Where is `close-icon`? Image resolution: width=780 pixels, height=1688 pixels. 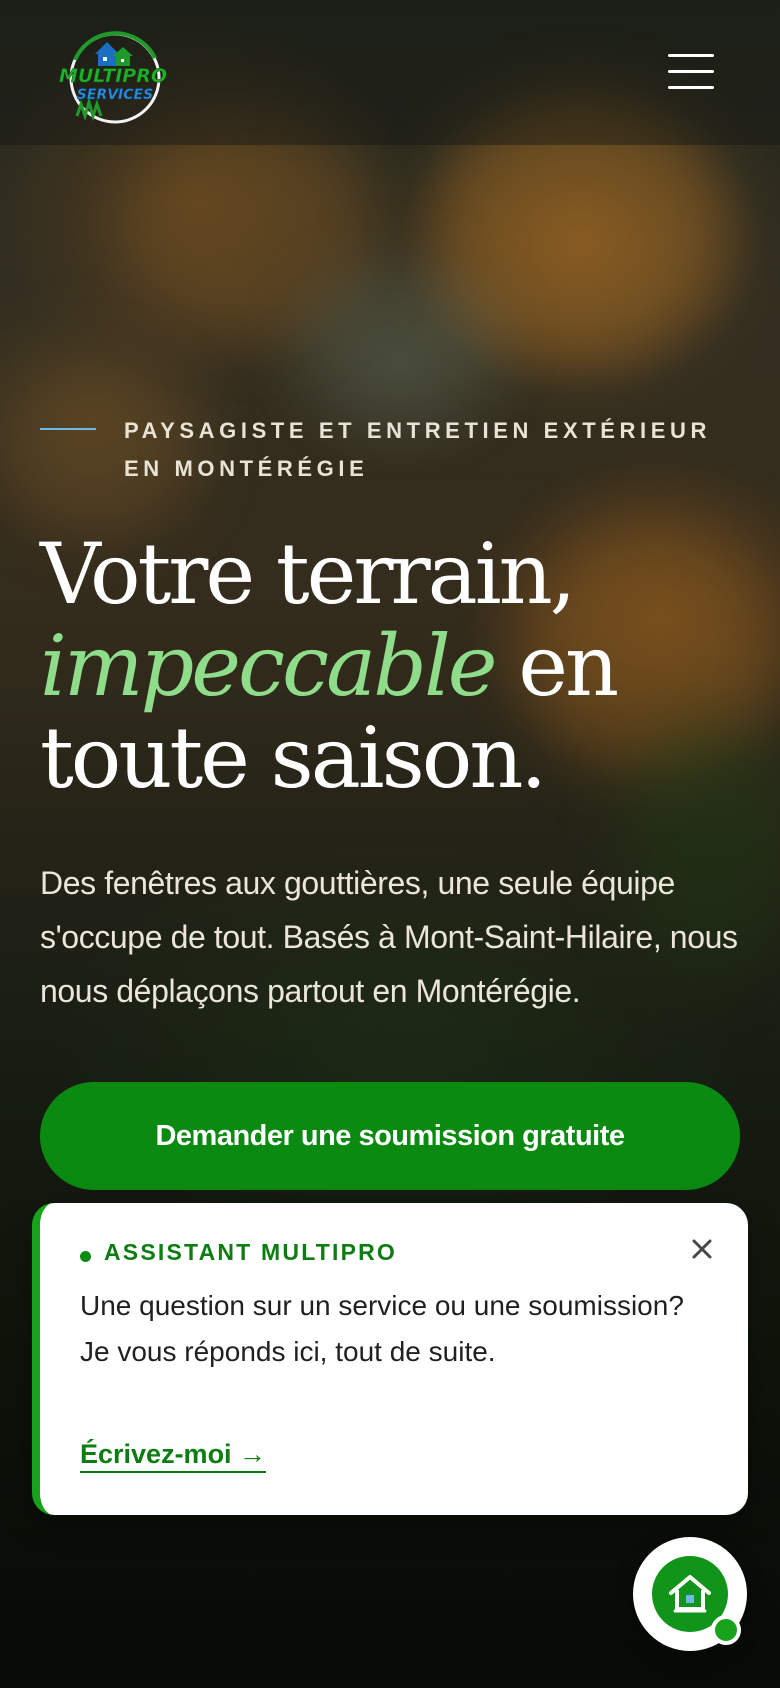 close-icon is located at coordinates (702, 1249).